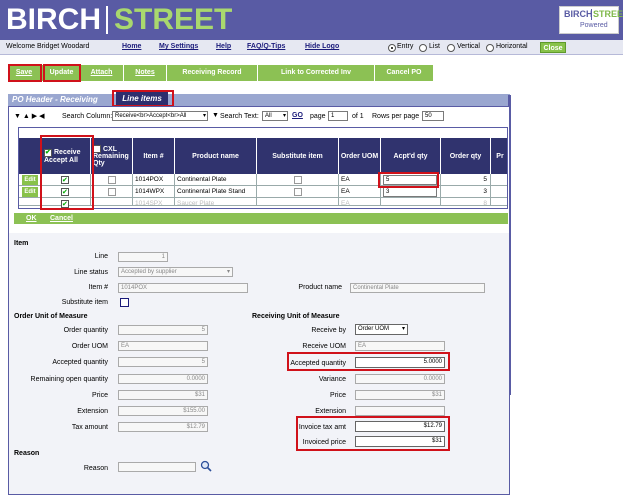 The width and height of the screenshot is (623, 496). What do you see at coordinates (163, 346) in the screenshot?
I see `order-uom-field: EA` at bounding box center [163, 346].